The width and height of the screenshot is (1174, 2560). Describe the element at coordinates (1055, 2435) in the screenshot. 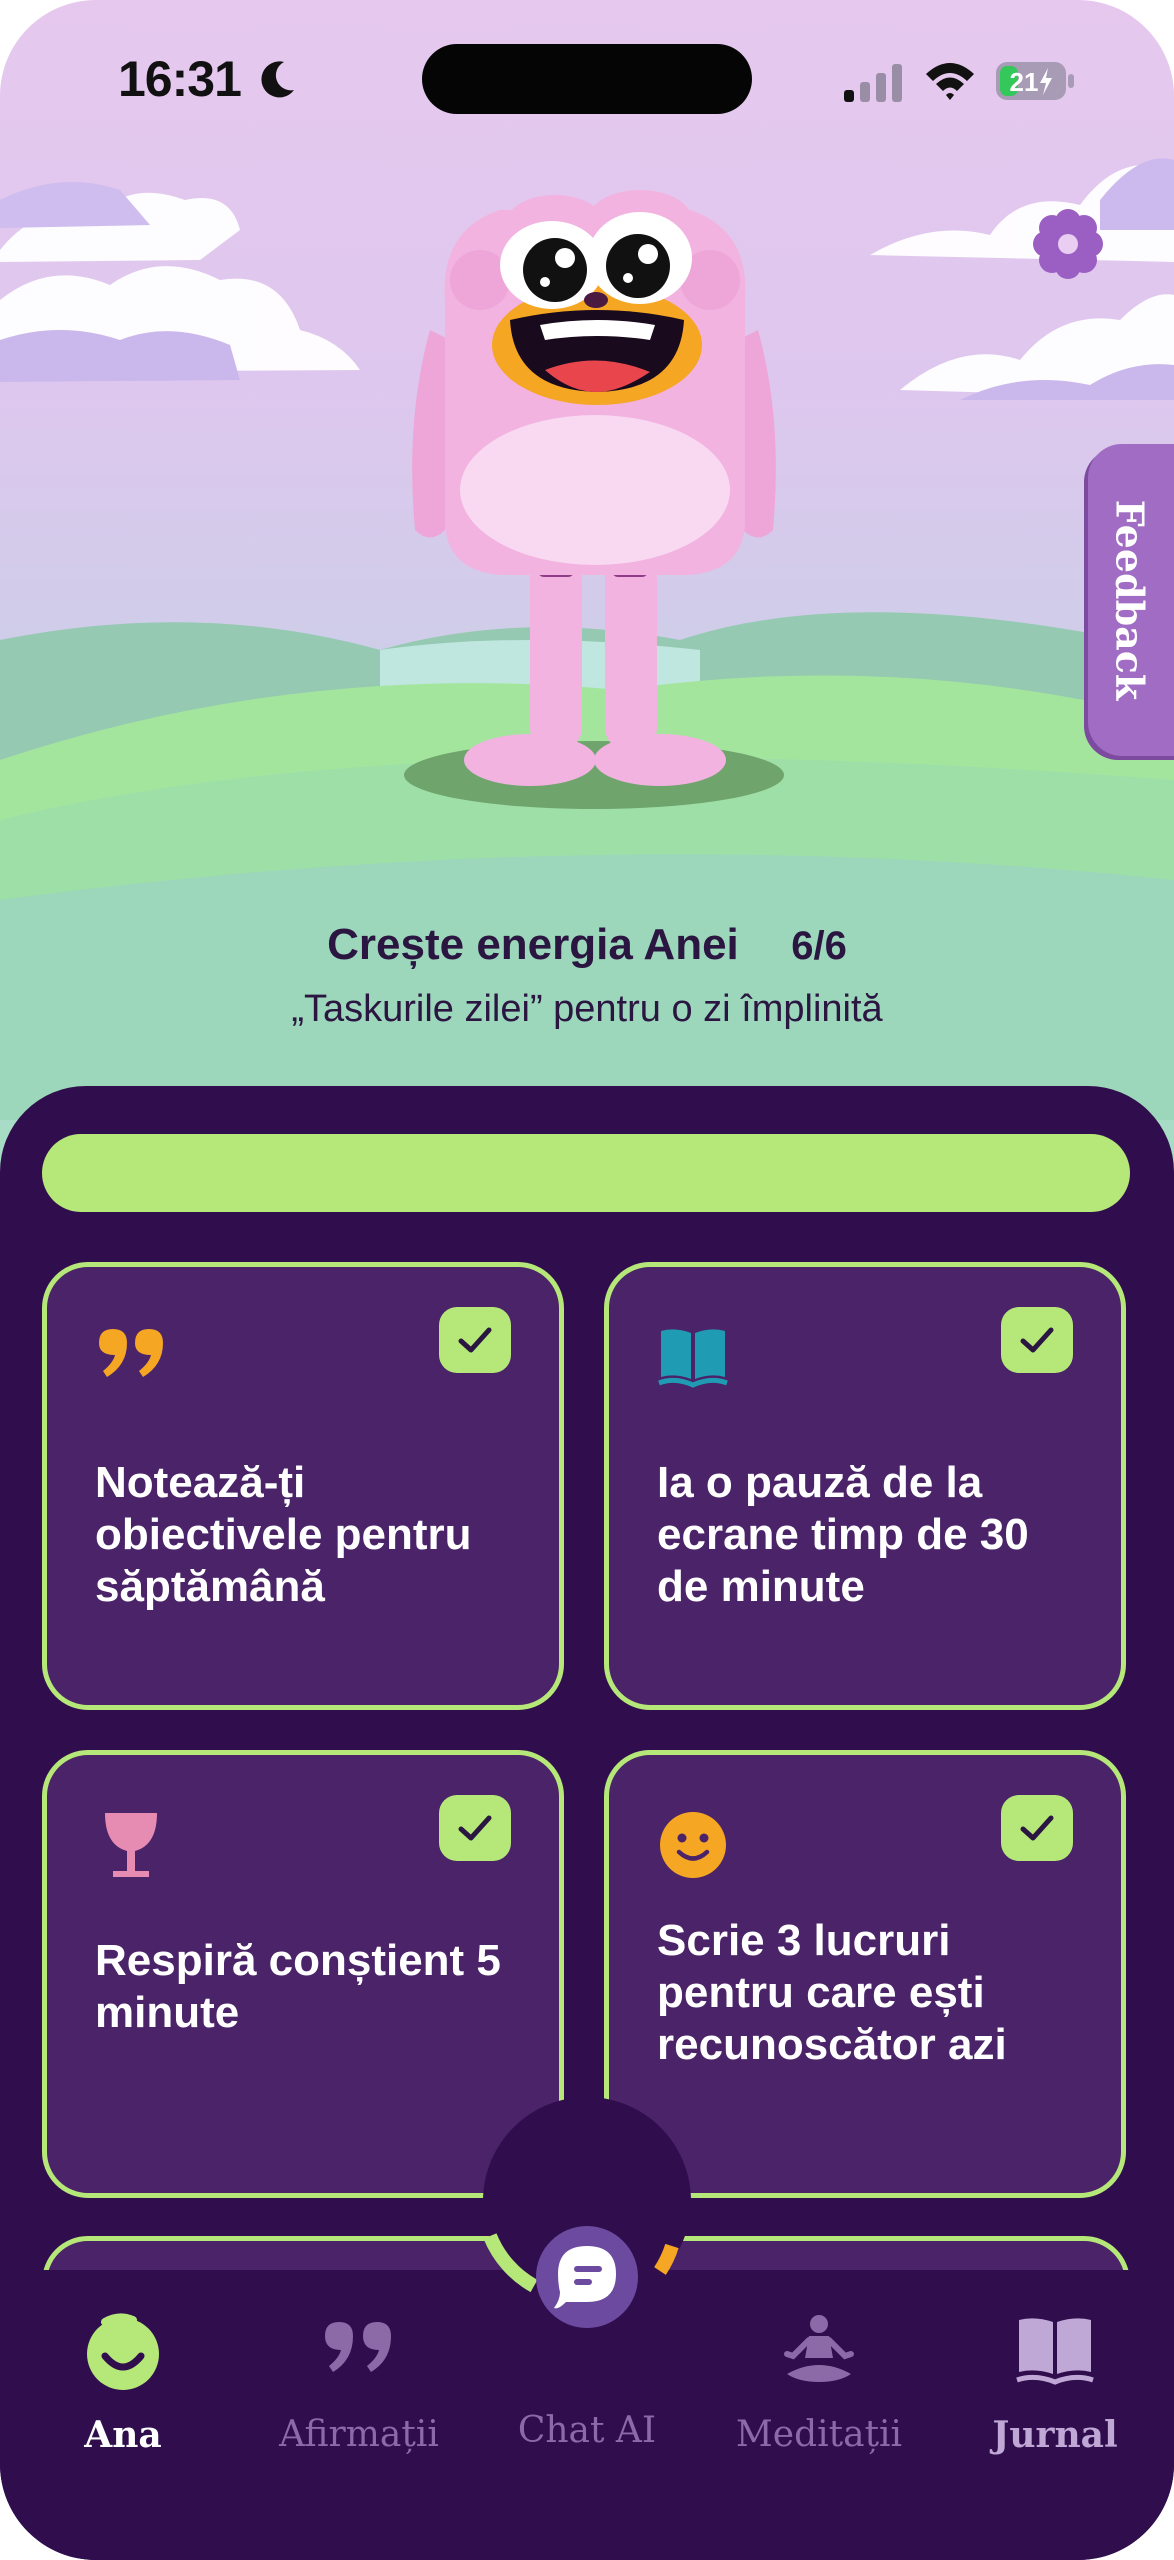

I see `nav-label: Jurnal` at that location.